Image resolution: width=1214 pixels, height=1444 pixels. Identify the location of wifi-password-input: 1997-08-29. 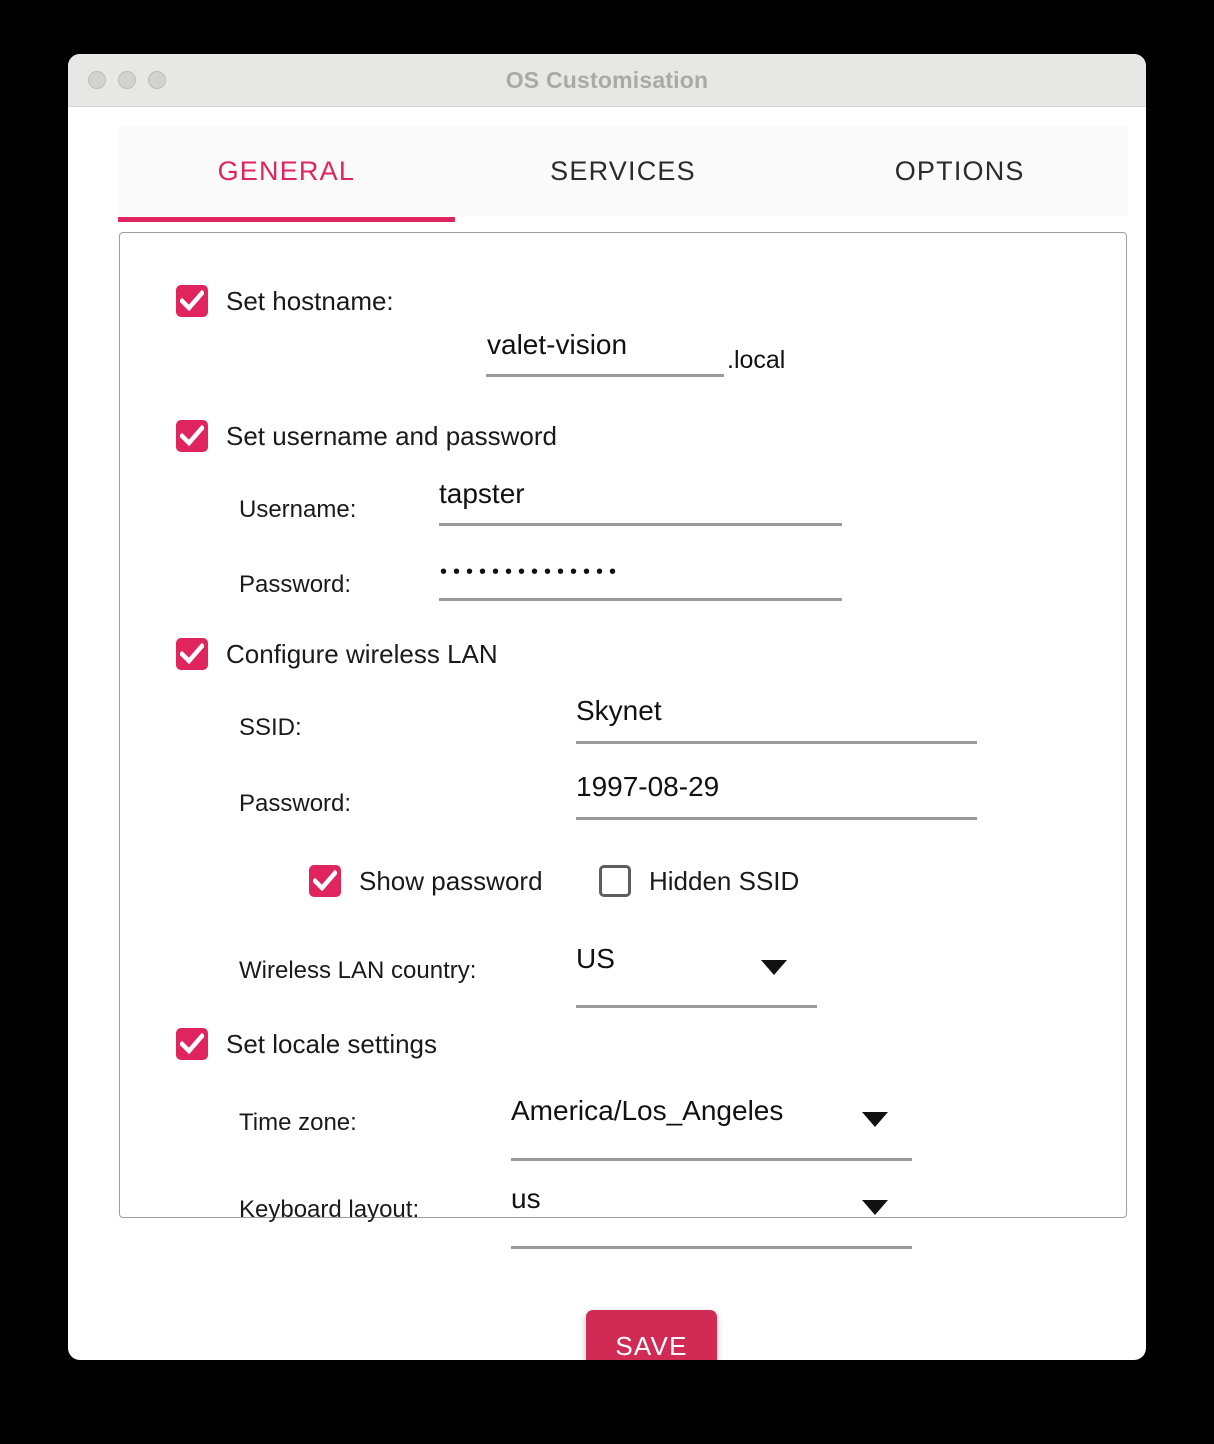
(647, 787).